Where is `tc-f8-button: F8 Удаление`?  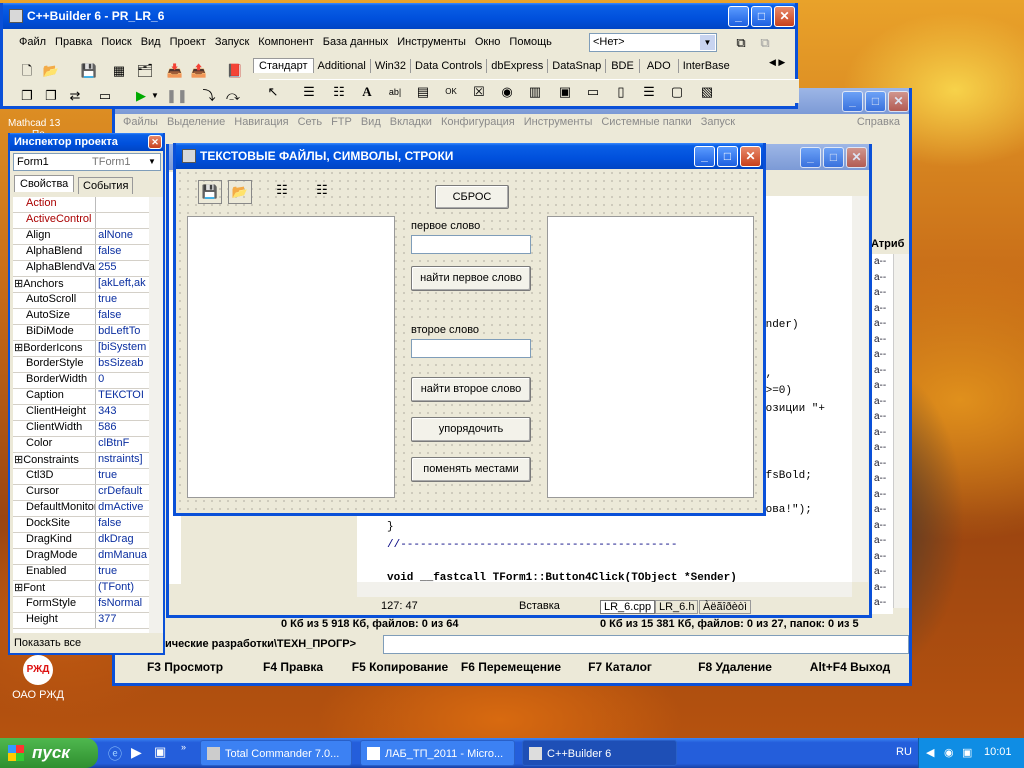 tc-f8-button: F8 Удаление is located at coordinates (735, 667).